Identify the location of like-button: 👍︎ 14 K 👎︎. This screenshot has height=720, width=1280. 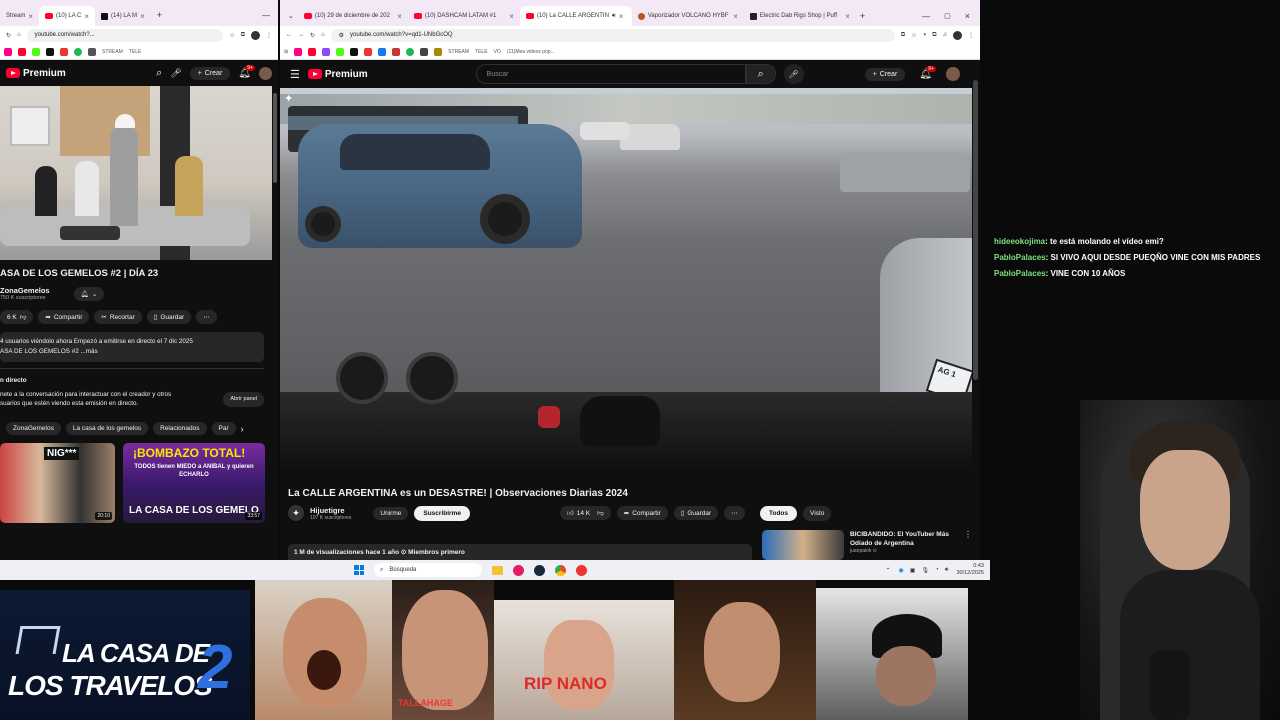
(585, 513).